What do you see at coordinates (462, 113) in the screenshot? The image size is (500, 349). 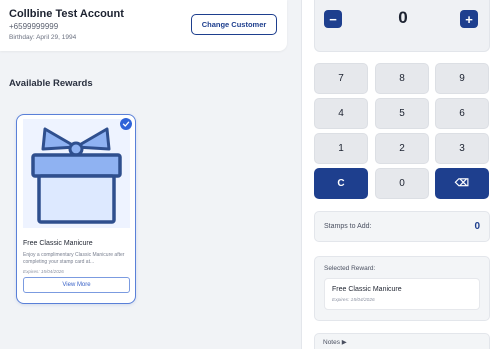 I see `key-6: 6` at bounding box center [462, 113].